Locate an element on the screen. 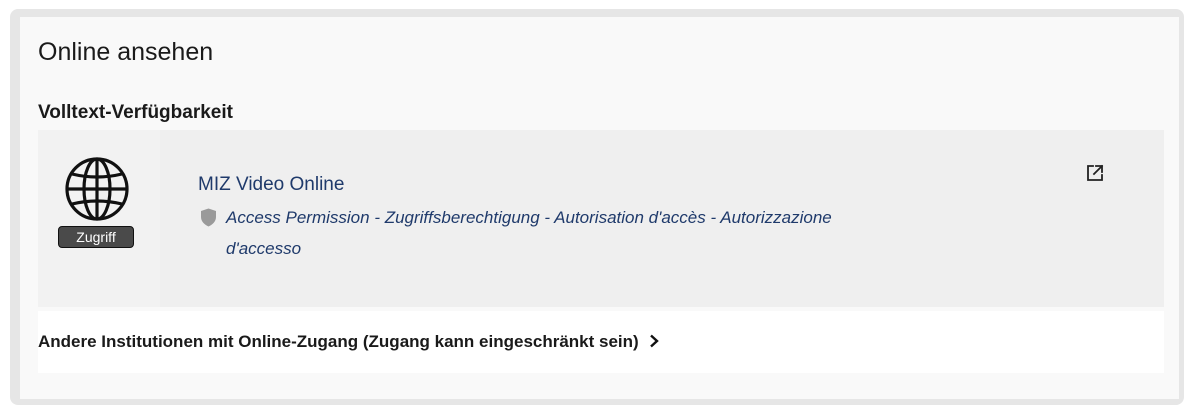  chevron-right-icon is located at coordinates (654, 341).